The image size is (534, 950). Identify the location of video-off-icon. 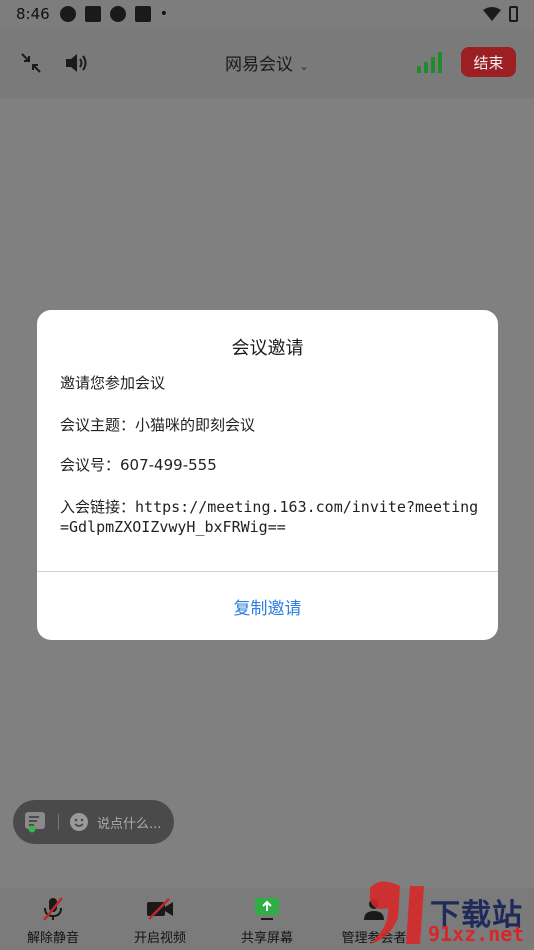
(160, 909).